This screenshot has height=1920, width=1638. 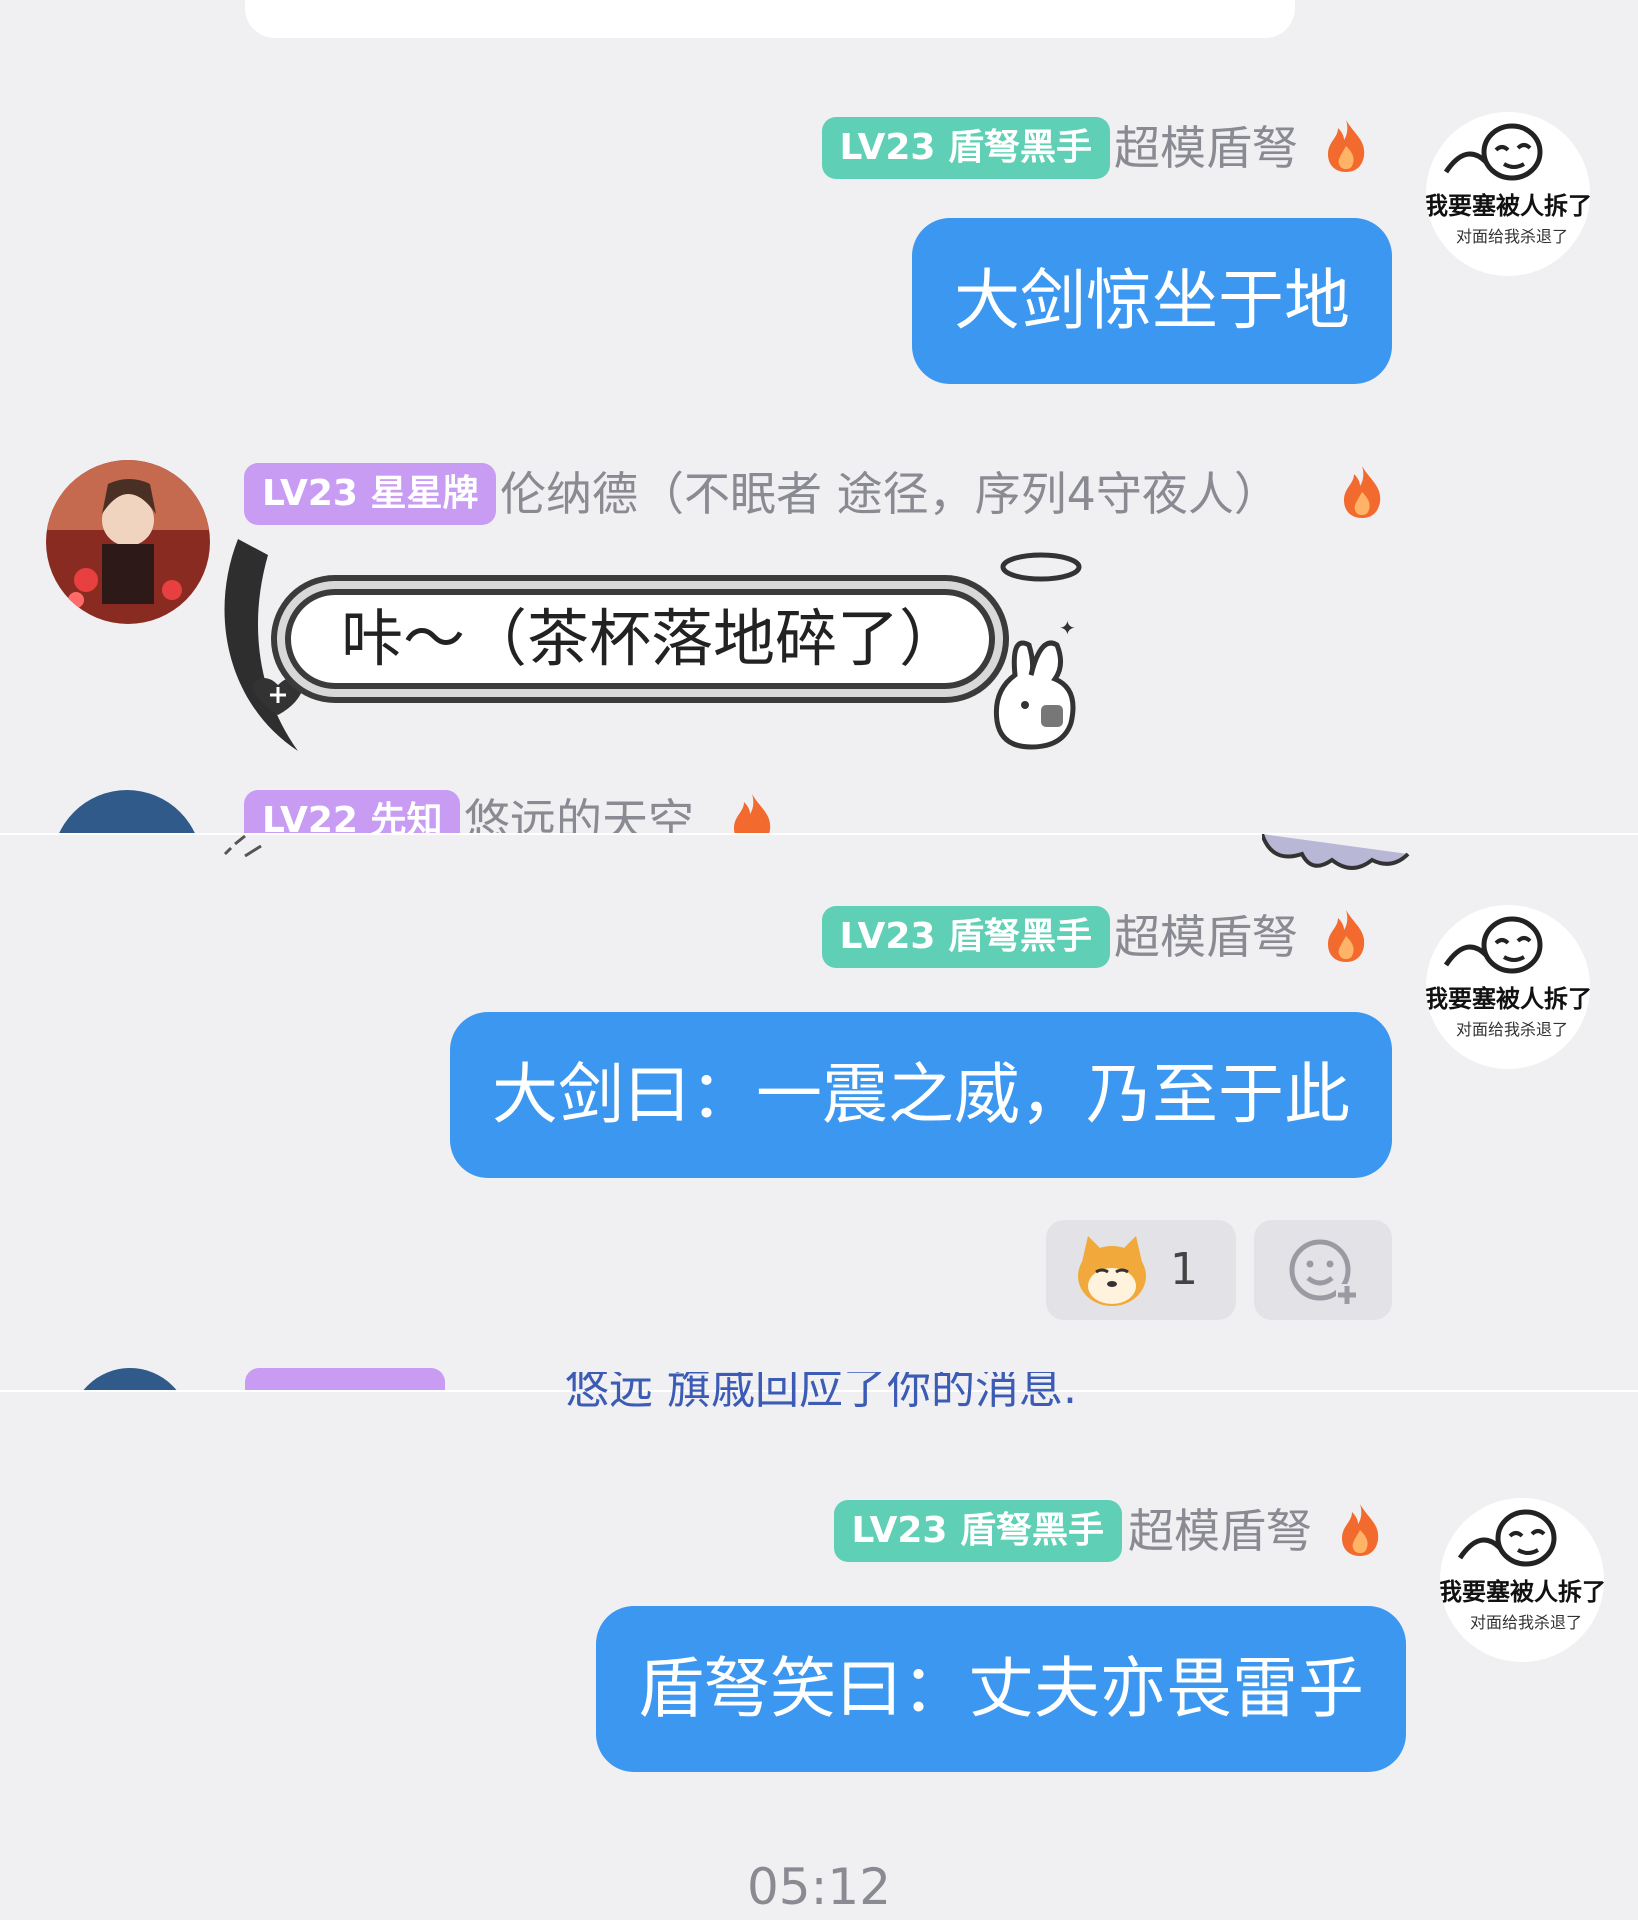 What do you see at coordinates (1152, 301) in the screenshot?
I see `message-bubble: 大剑惊坐于地` at bounding box center [1152, 301].